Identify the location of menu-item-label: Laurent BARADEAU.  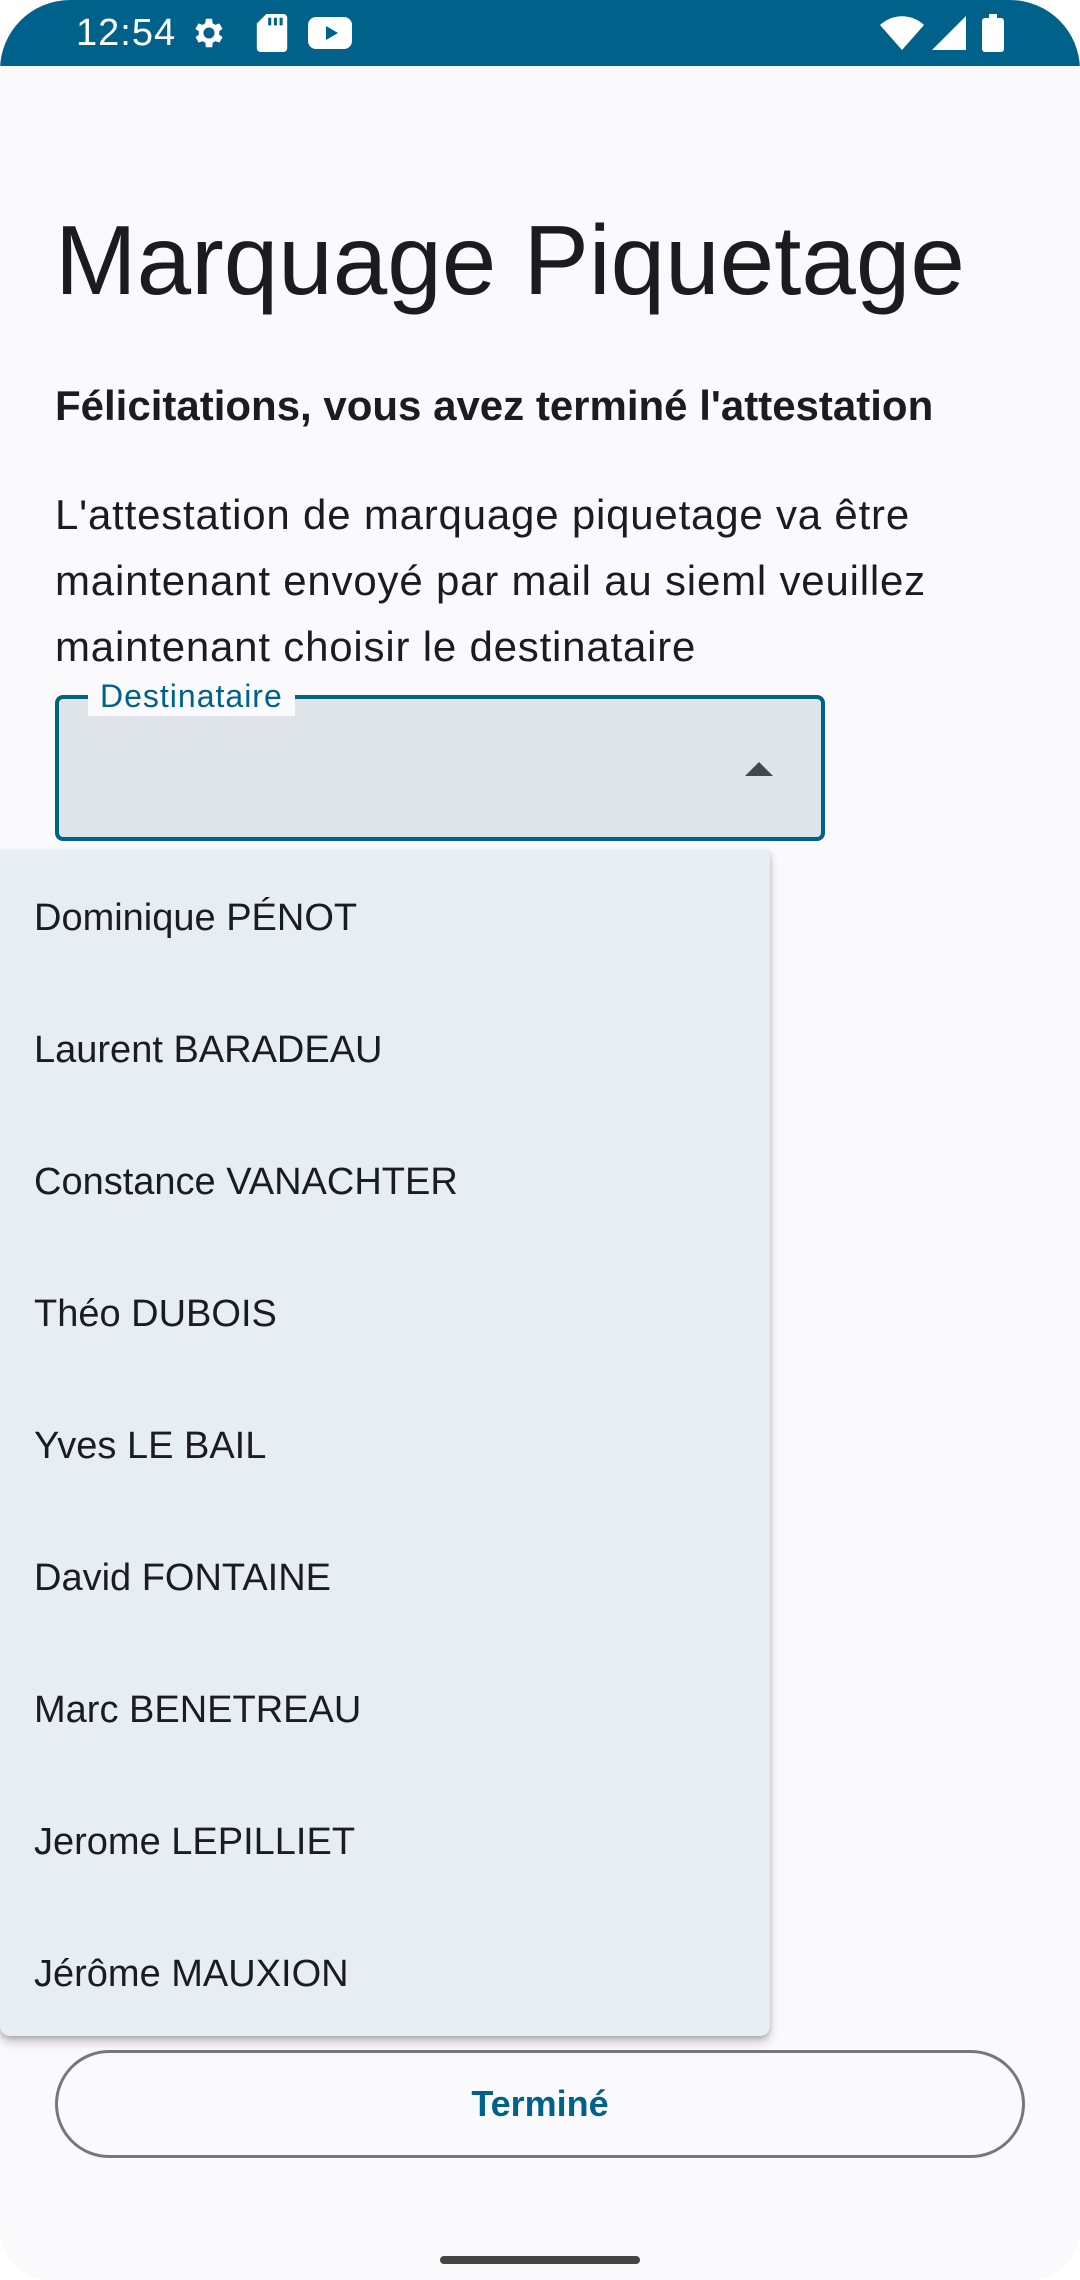
(208, 1050).